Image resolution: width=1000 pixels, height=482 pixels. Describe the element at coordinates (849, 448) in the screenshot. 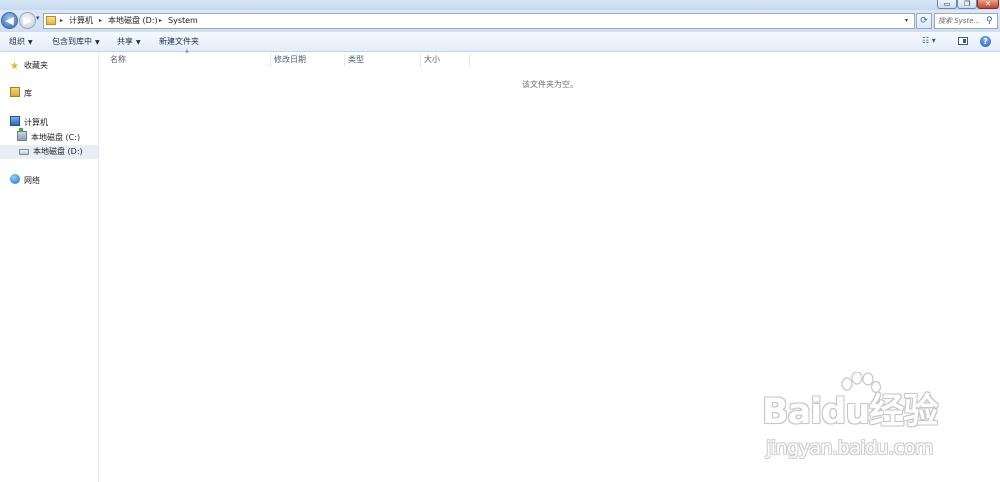

I see `watermark-url: jingyan.baidu.com` at that location.